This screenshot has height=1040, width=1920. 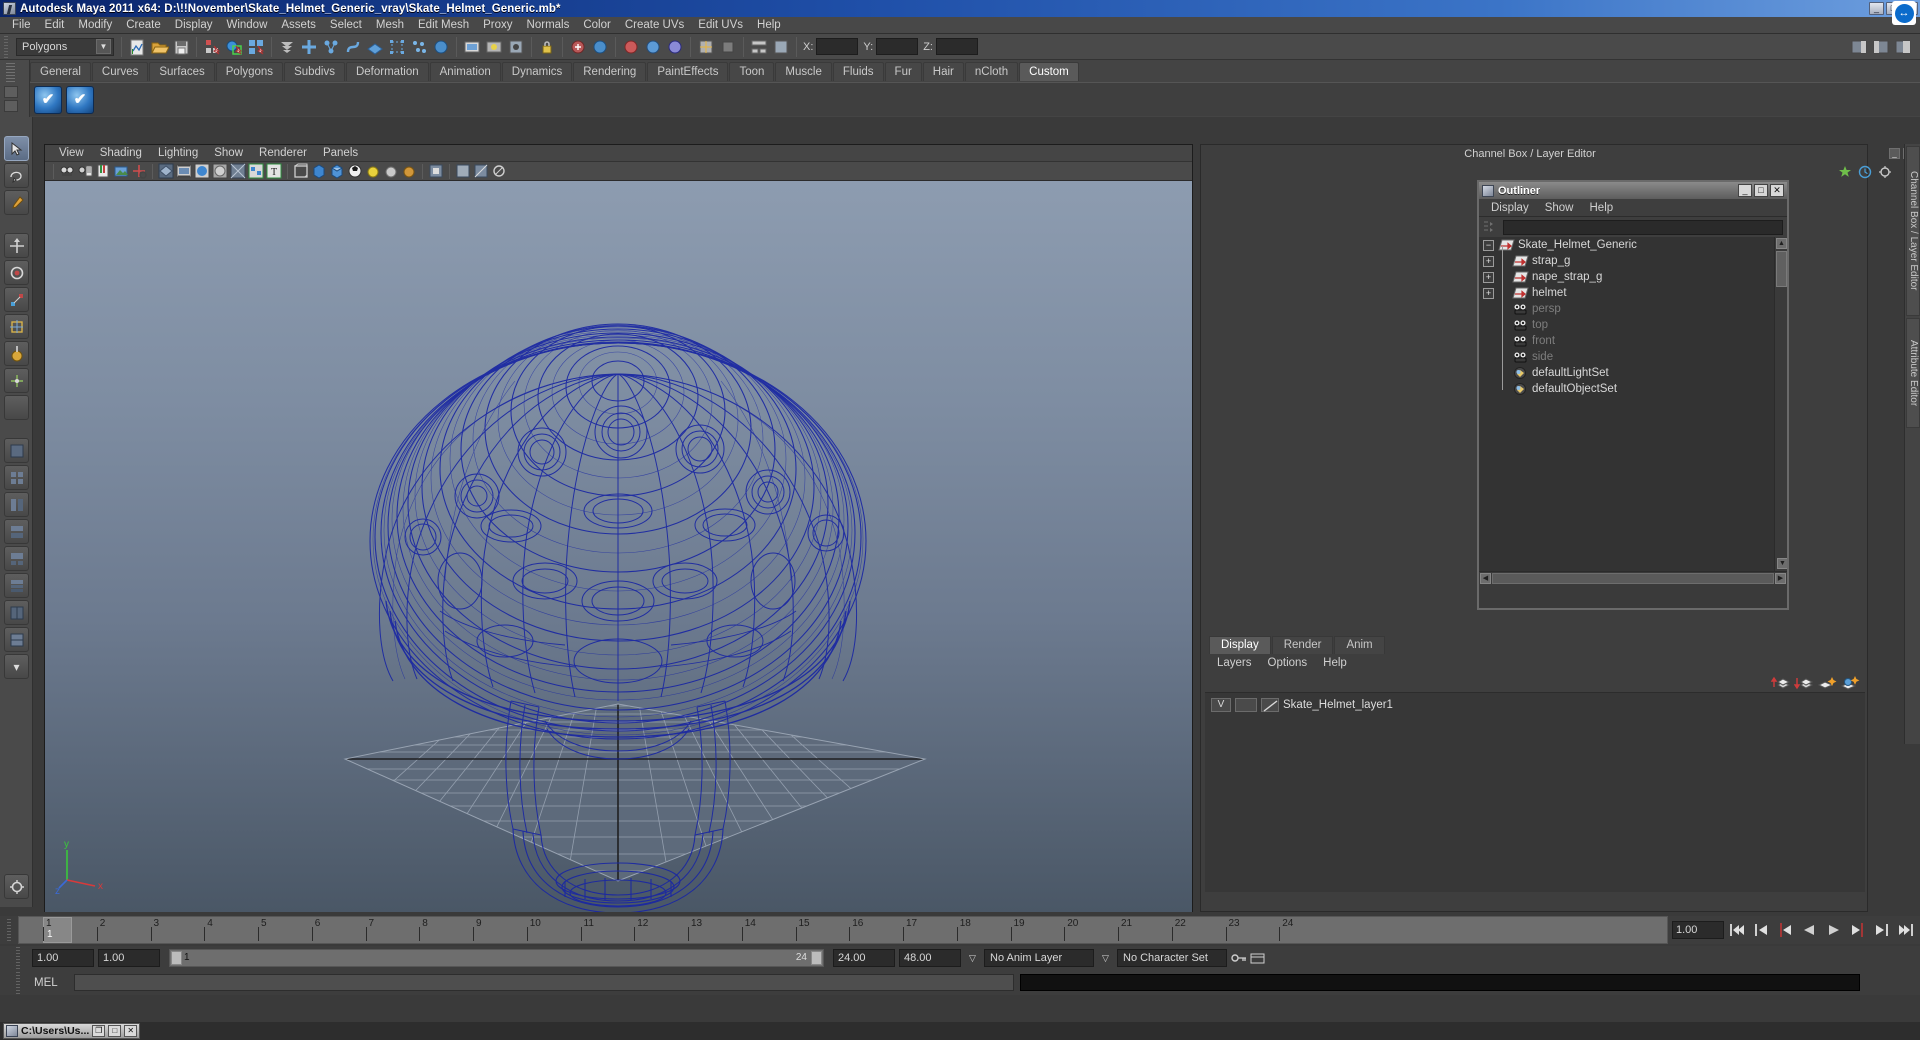 What do you see at coordinates (1633, 385) in the screenshot?
I see `outliner-row: defaultObjectSet` at bounding box center [1633, 385].